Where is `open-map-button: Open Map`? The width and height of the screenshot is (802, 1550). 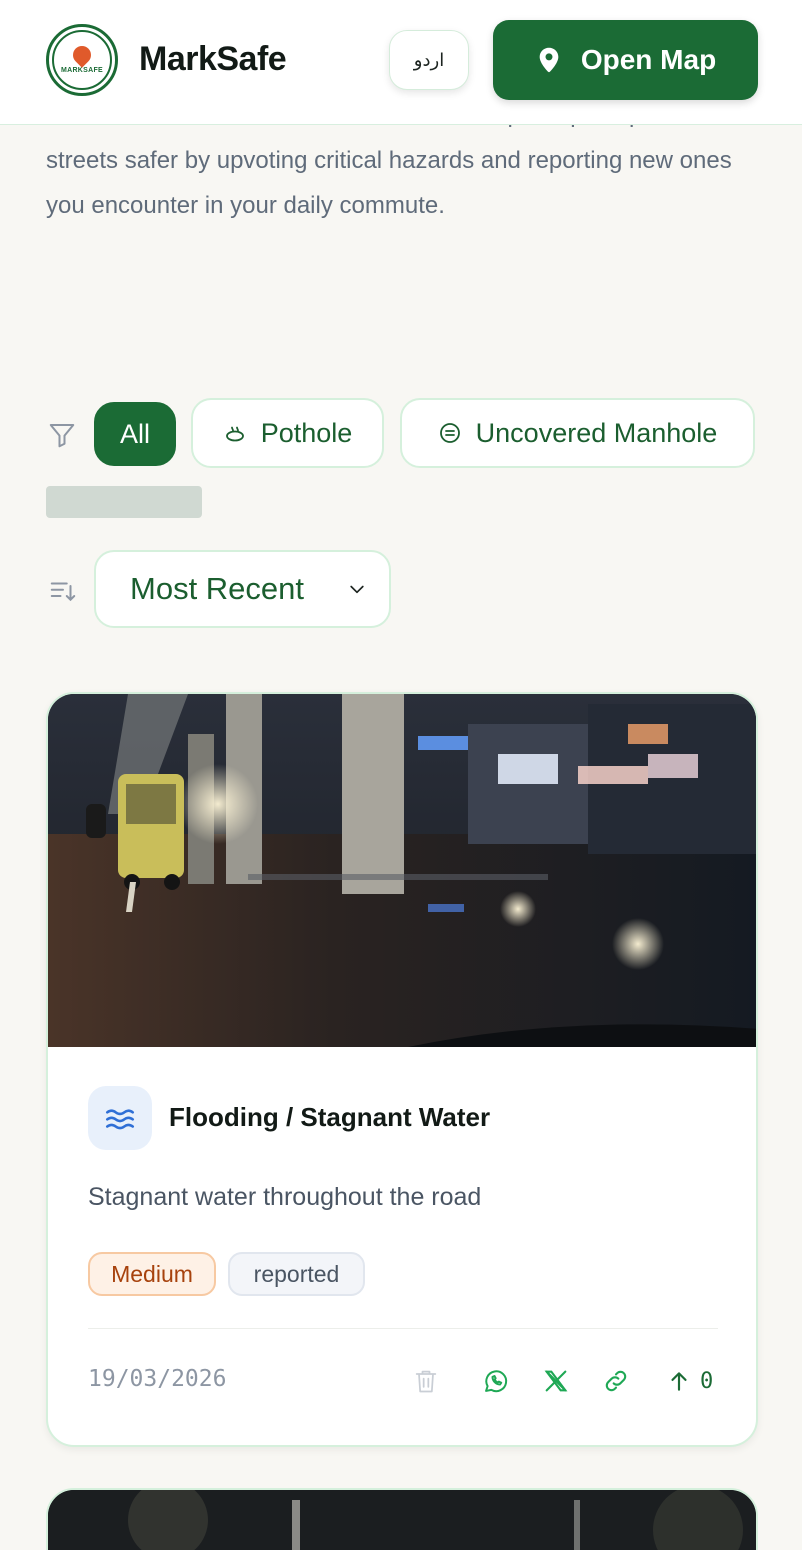 open-map-button: Open Map is located at coordinates (625, 60).